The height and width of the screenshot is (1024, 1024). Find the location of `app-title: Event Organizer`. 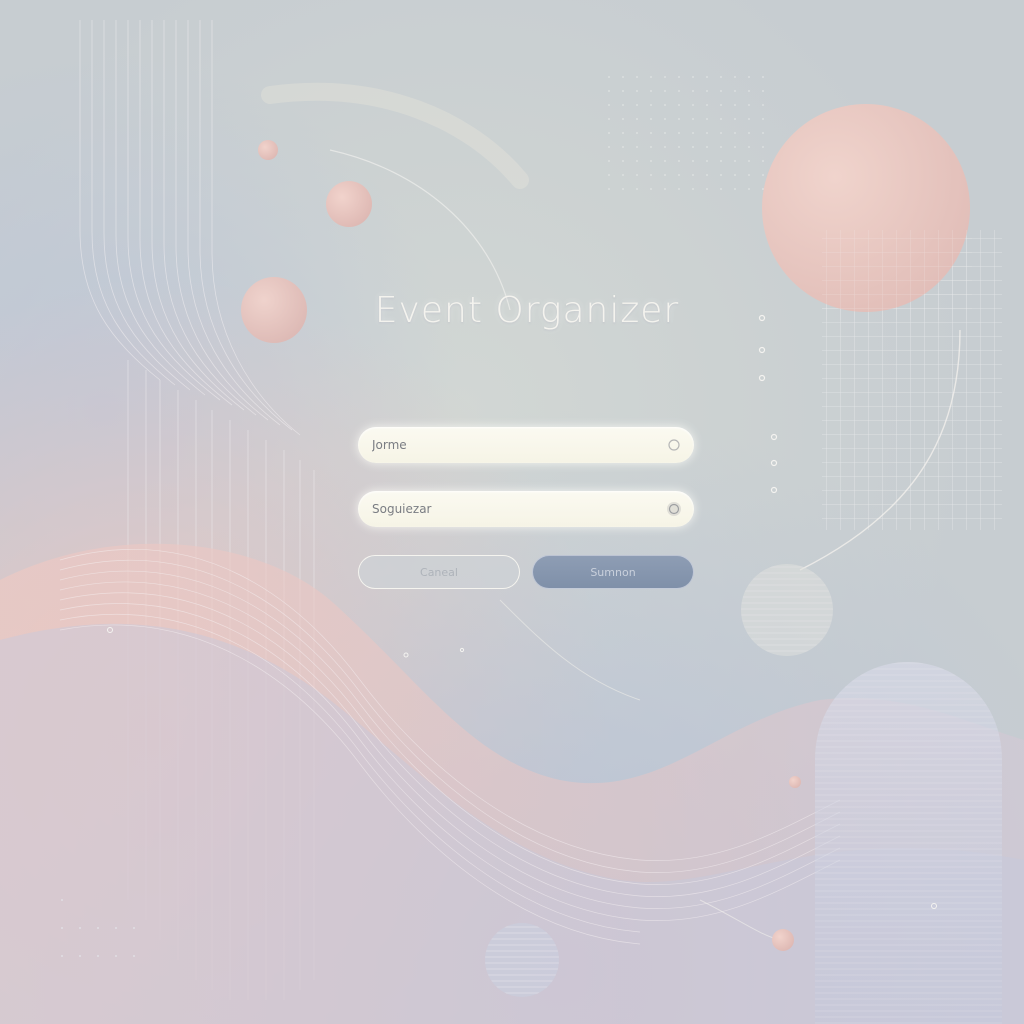

app-title: Event Organizer is located at coordinates (527, 310).